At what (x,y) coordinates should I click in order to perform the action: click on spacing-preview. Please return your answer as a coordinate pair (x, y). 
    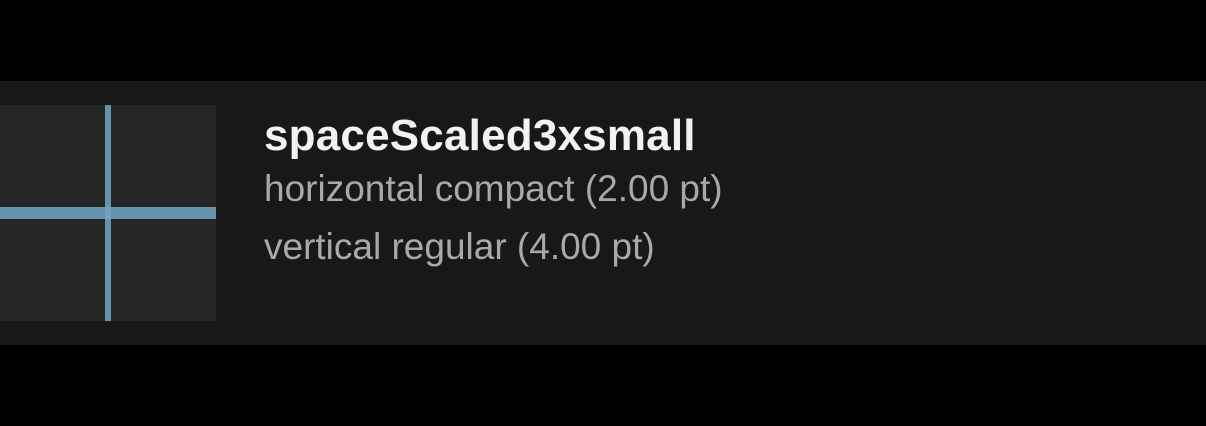
    Looking at the image, I should click on (108, 213).